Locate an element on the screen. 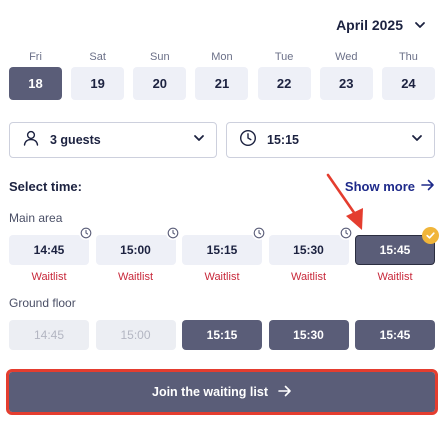 The image size is (443, 421). slot-button-ground-1500: 15:00 is located at coordinates (135, 335).